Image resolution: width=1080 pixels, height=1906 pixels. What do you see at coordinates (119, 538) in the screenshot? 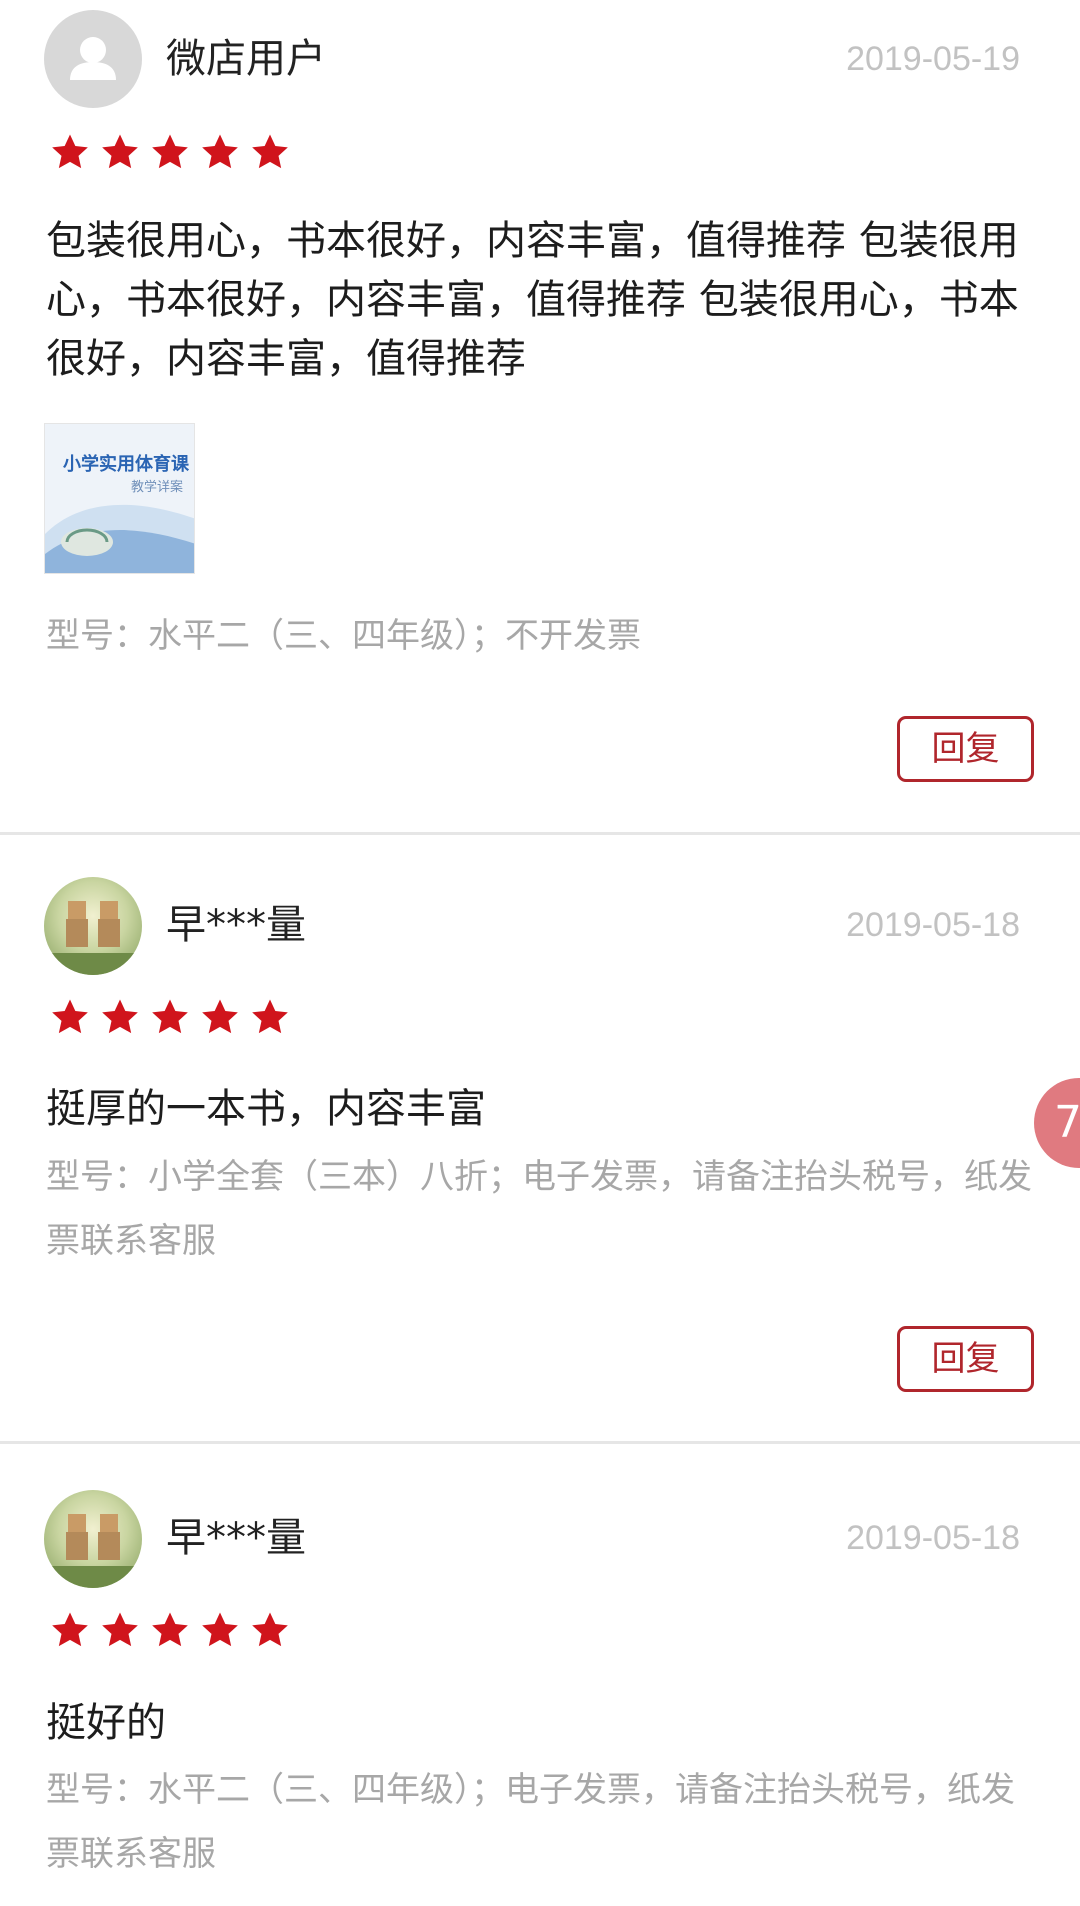
I see `book-cover-art` at bounding box center [119, 538].